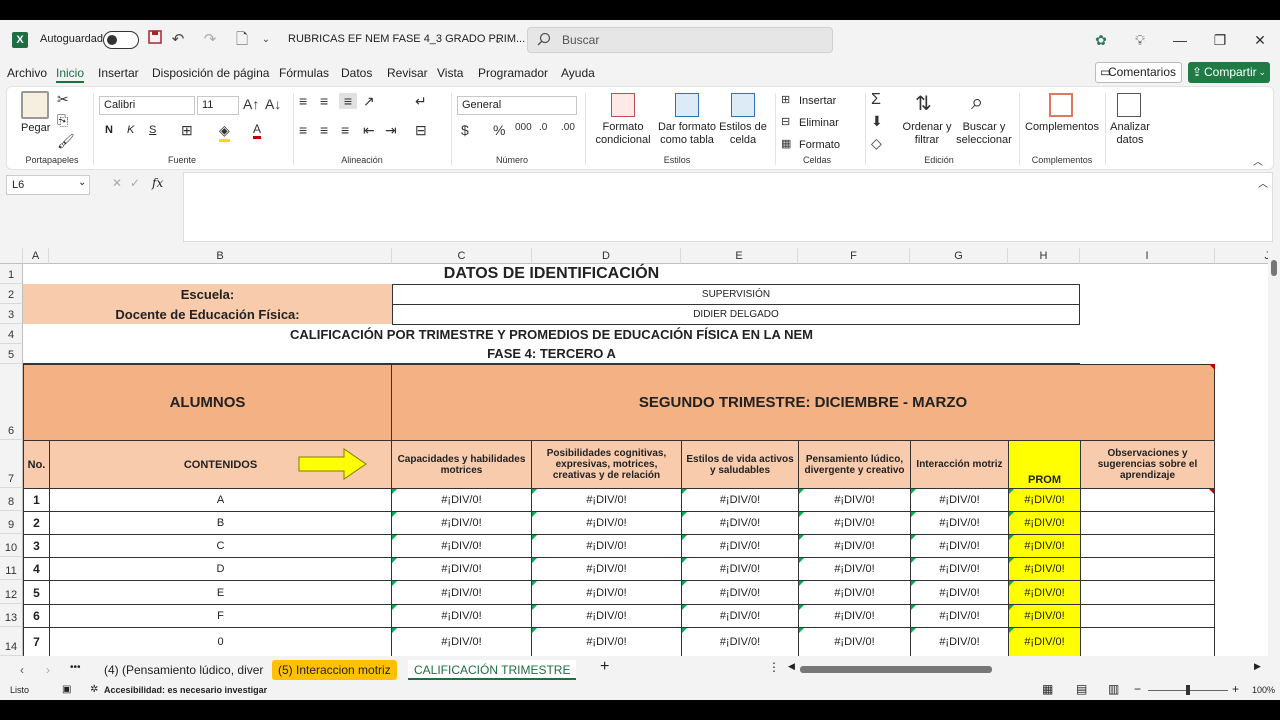 Image resolution: width=1280 pixels, height=720 pixels. Describe the element at coordinates (36, 256) in the screenshot. I see `col-header-a: A` at that location.